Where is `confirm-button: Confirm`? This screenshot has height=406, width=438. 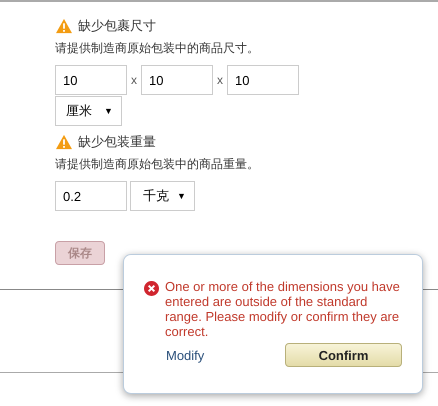 confirm-button: Confirm is located at coordinates (343, 355).